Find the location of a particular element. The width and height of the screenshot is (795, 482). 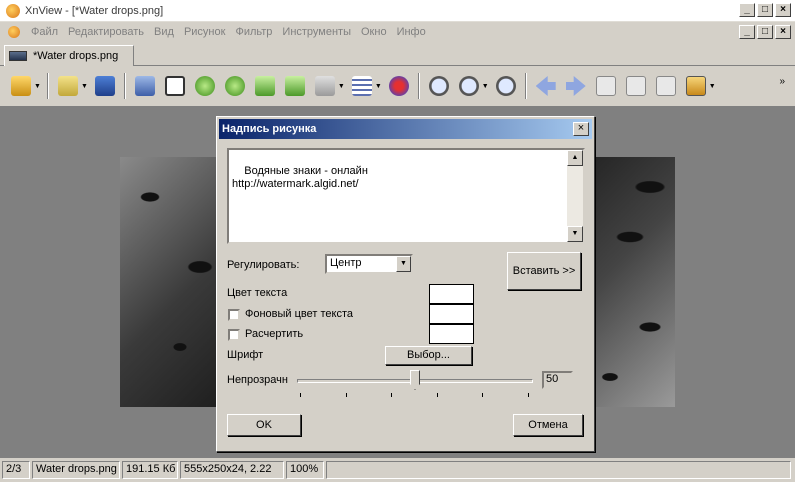

batch-icon is located at coordinates (325, 86).